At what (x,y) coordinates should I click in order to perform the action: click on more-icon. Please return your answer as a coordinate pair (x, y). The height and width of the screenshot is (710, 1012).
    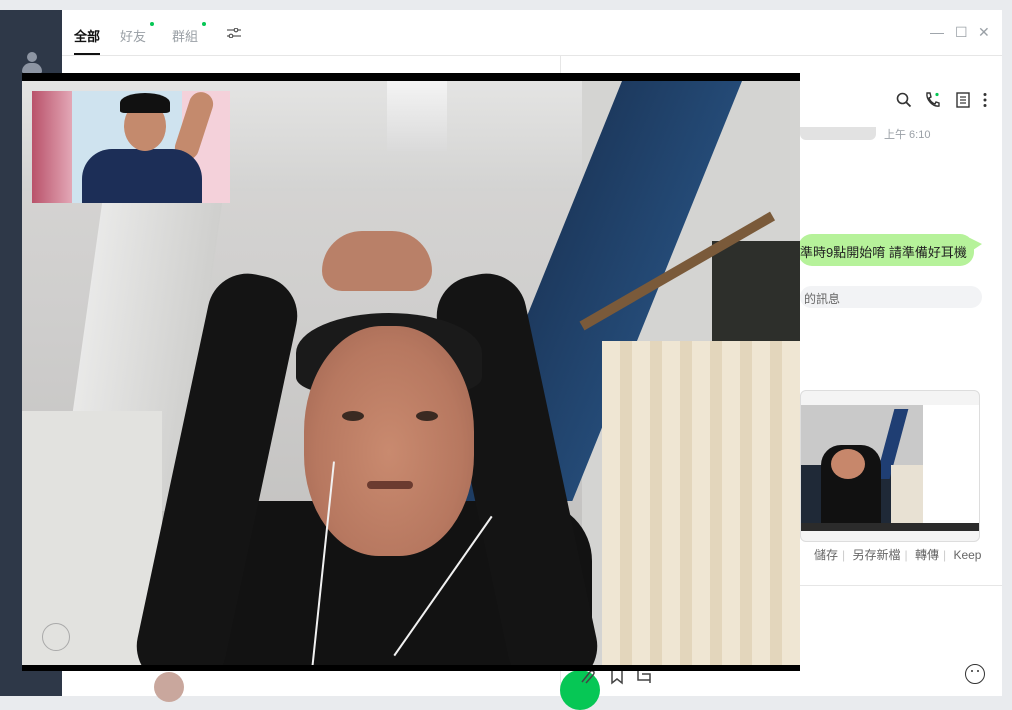
    Looking at the image, I should click on (985, 100).